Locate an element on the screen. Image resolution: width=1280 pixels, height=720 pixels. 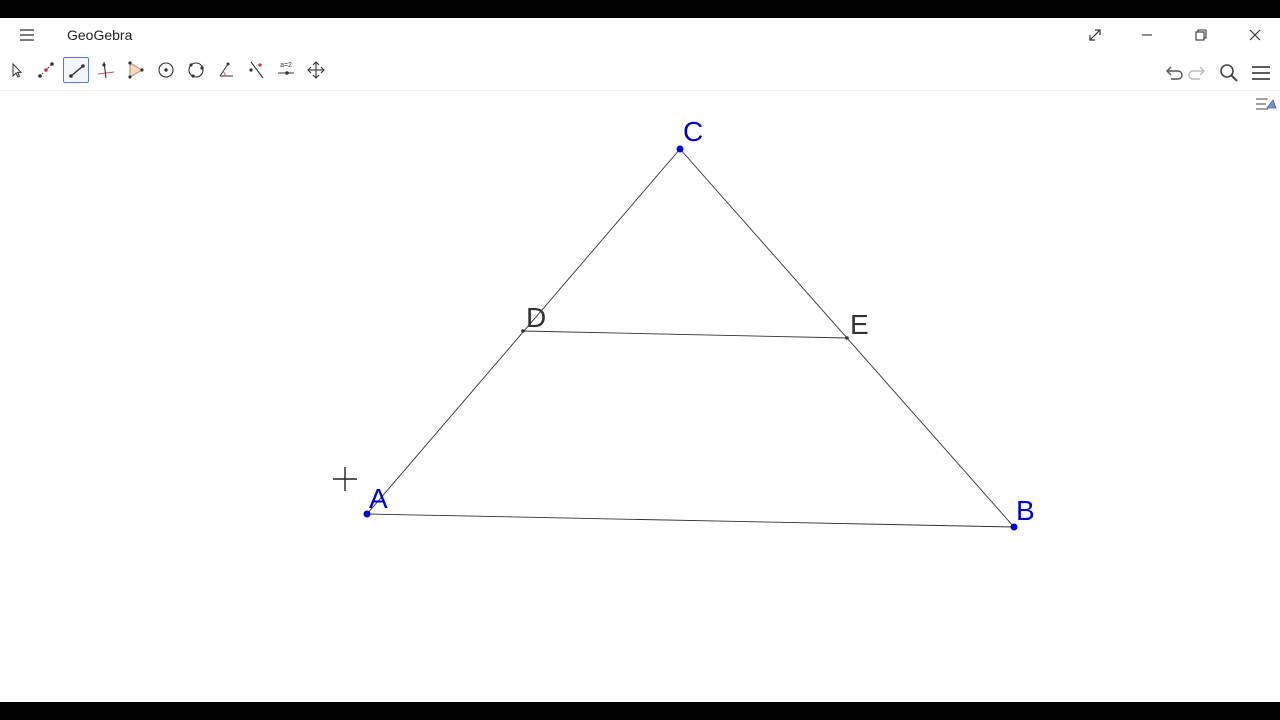
circle-center-point-tool is located at coordinates (166, 70).